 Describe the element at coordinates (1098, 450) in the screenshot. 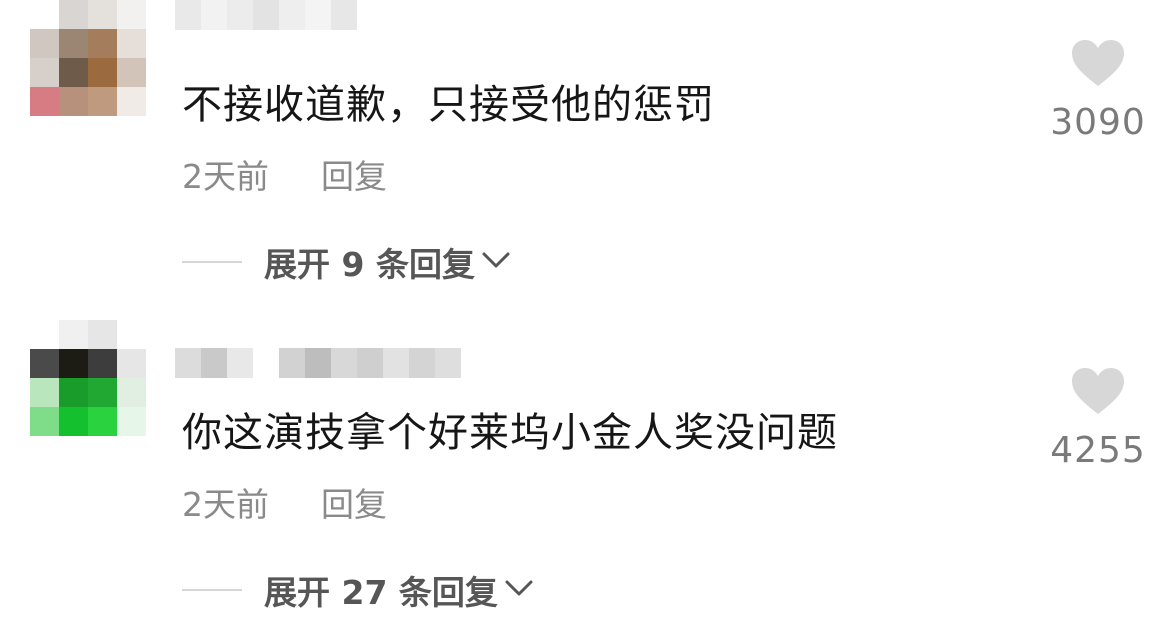

I see `like-count: 4255` at that location.